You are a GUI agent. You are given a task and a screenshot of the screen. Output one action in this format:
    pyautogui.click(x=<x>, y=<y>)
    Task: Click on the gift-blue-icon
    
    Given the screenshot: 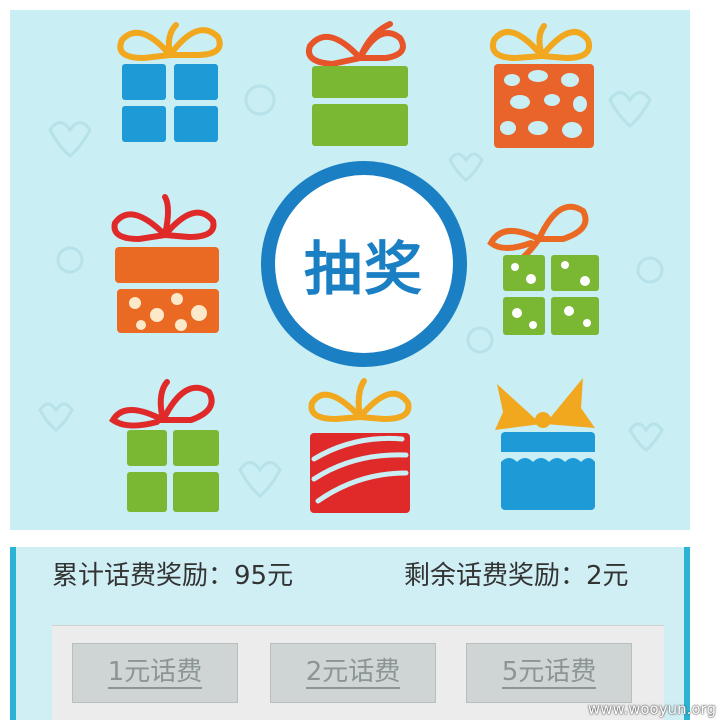 What is the action you would take?
    pyautogui.click(x=170, y=82)
    